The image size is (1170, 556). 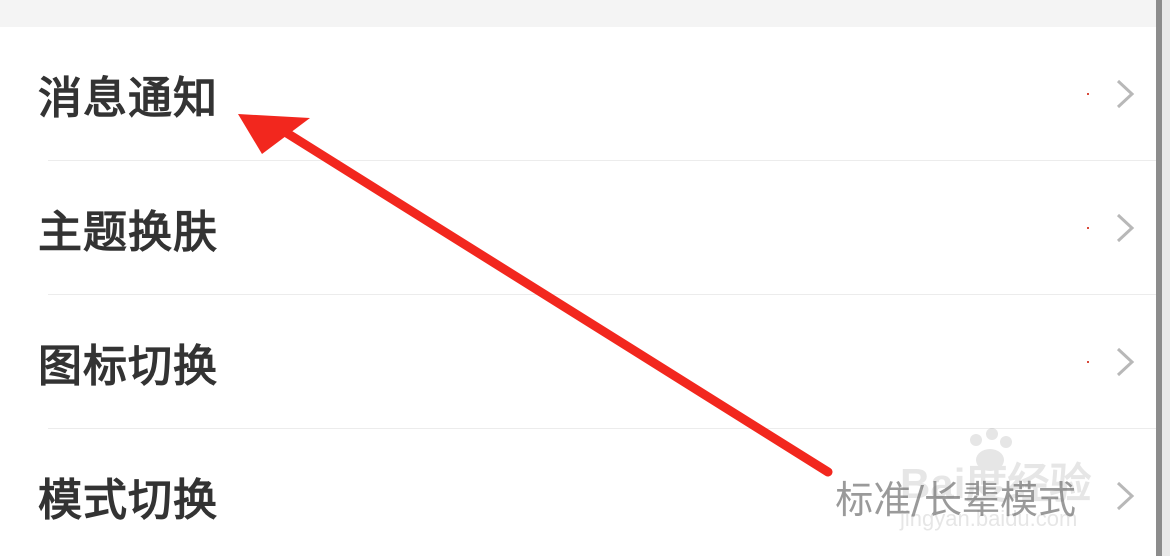 I want to click on row-label: 模式切换, so click(x=128, y=500).